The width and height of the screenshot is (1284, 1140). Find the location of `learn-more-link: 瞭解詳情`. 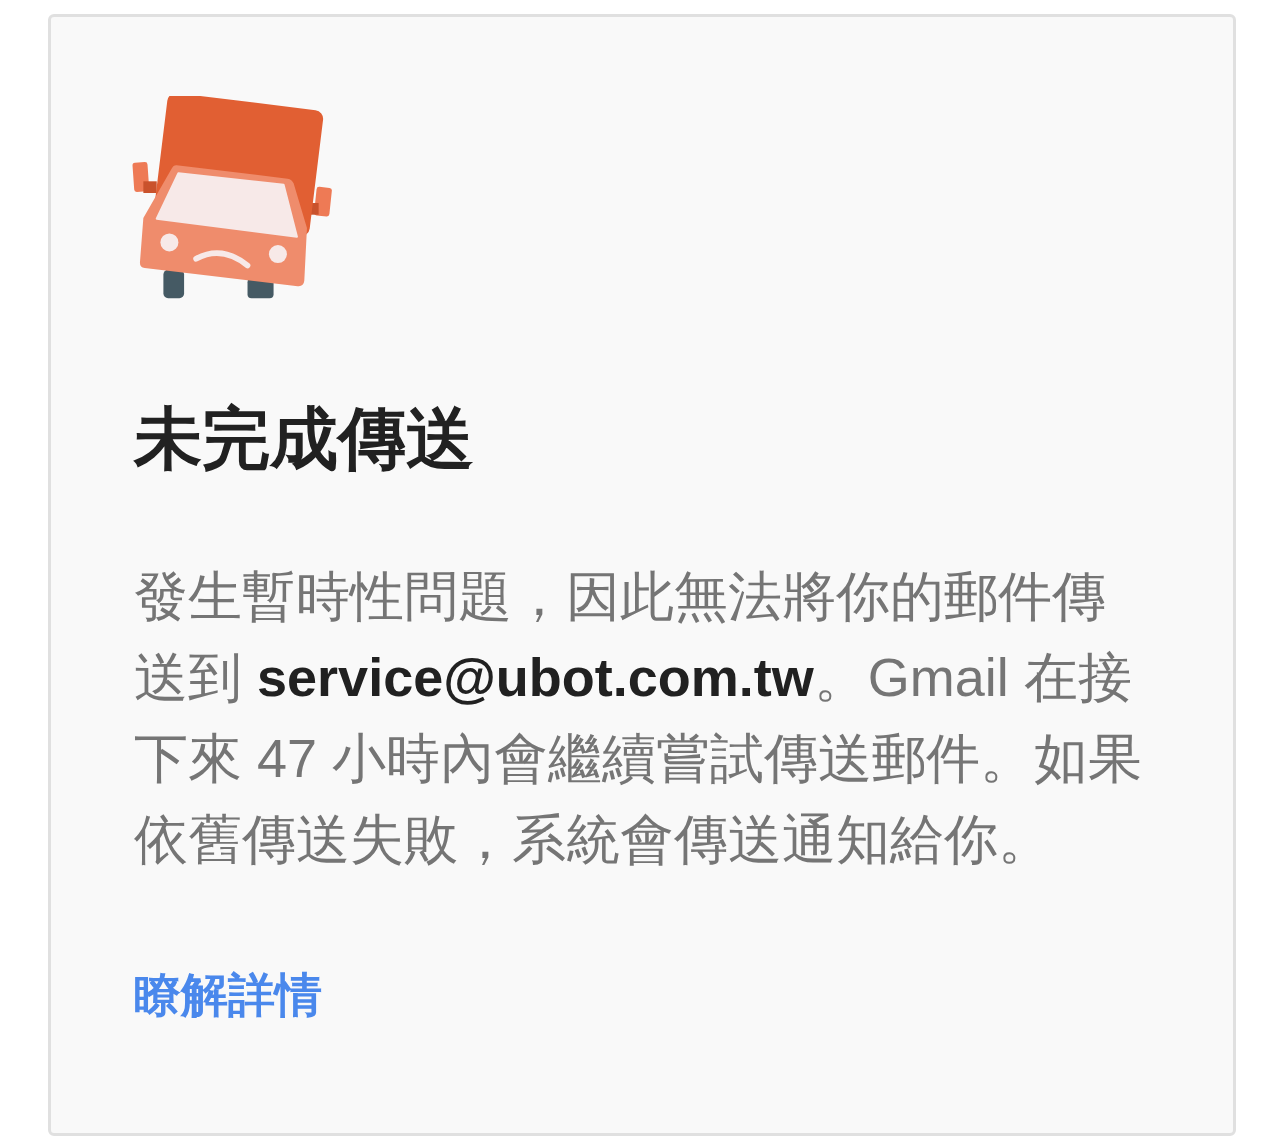

learn-more-link: 瞭解詳情 is located at coordinates (228, 994).